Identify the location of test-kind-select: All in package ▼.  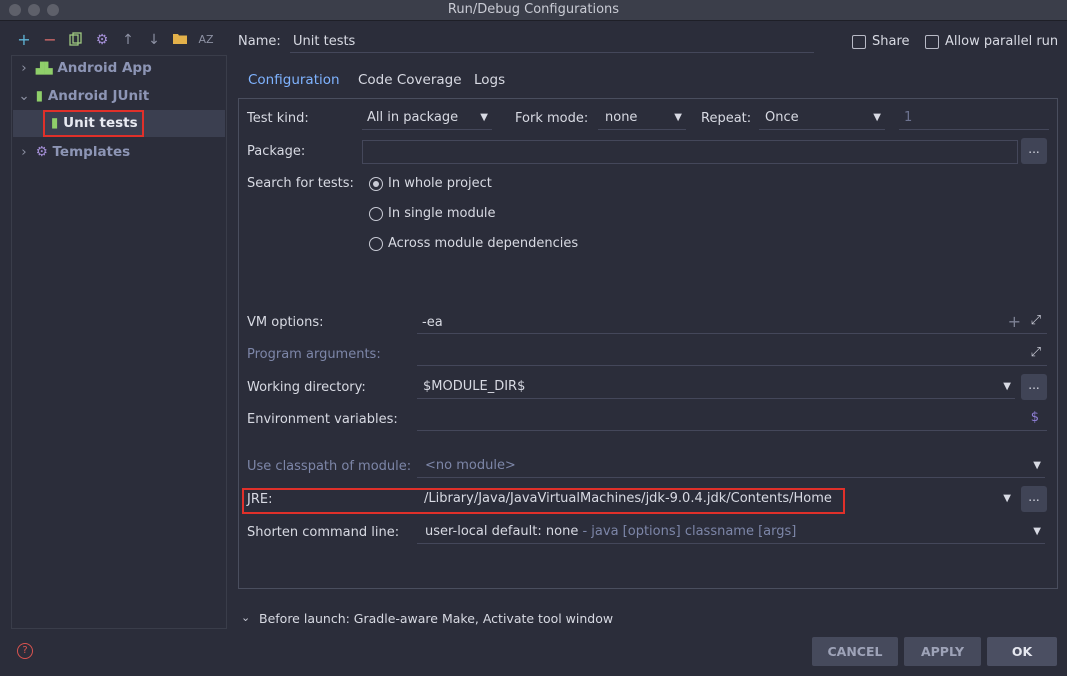
(427, 118).